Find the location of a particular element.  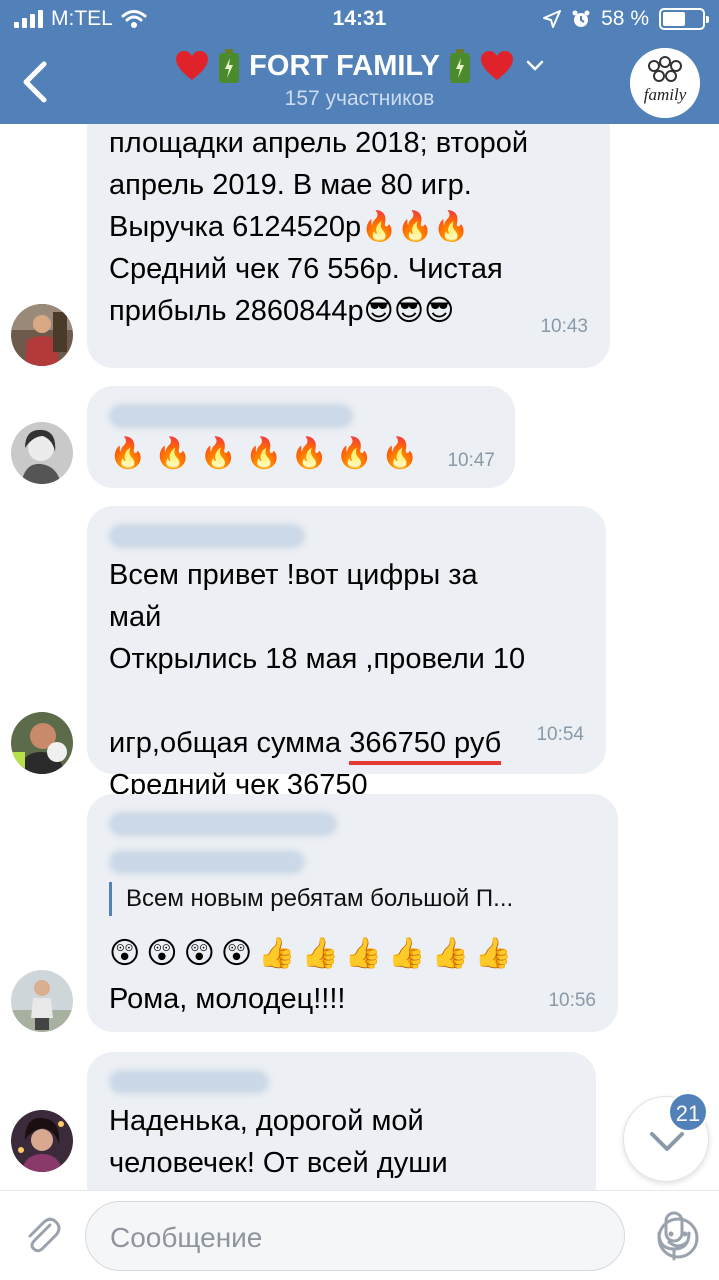

family-logo-icon: family is located at coordinates (665, 83).